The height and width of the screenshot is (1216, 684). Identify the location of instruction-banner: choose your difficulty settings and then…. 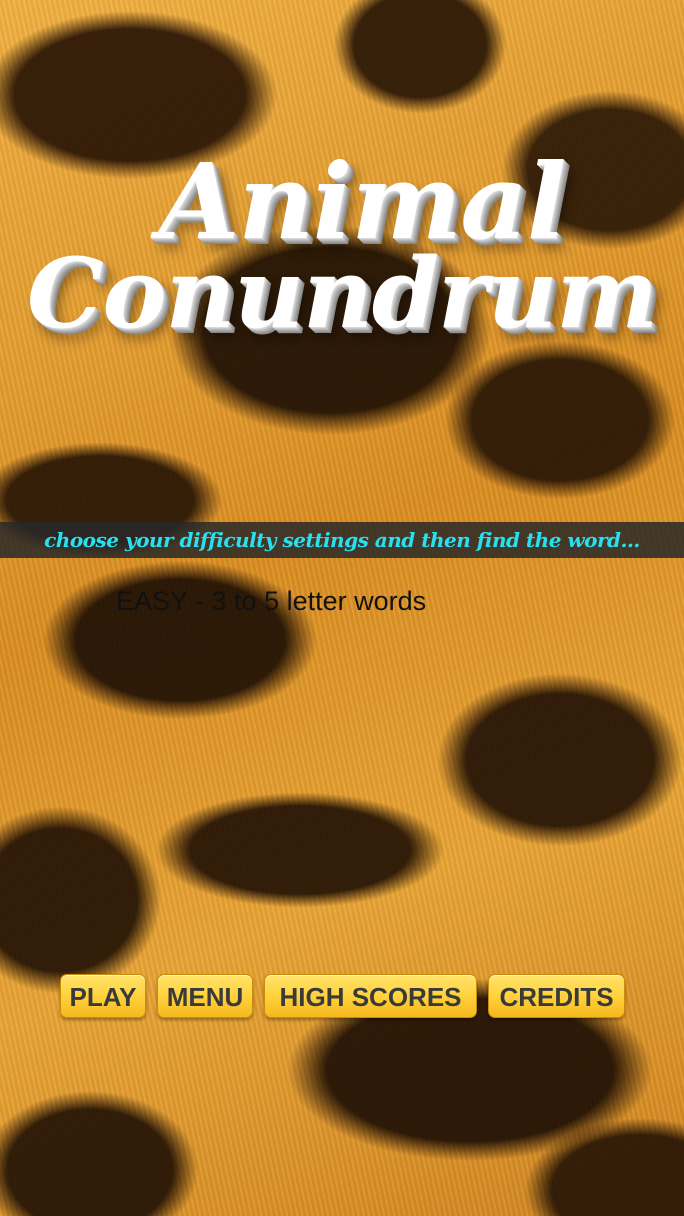
(342, 540).